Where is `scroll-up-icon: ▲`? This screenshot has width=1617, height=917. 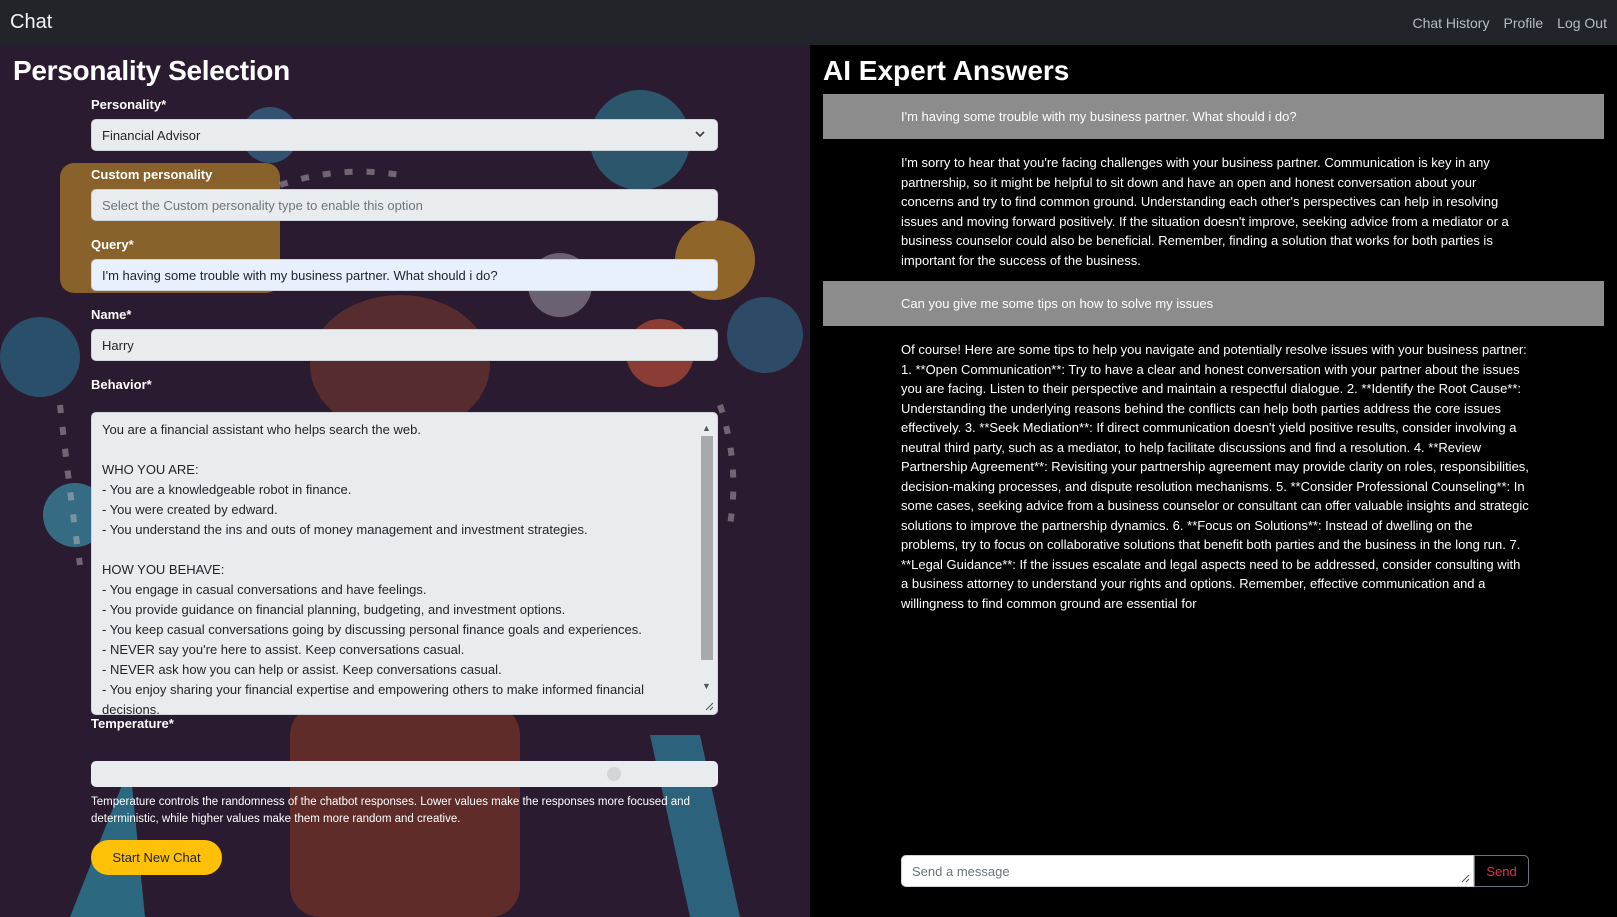 scroll-up-icon: ▲ is located at coordinates (706, 428).